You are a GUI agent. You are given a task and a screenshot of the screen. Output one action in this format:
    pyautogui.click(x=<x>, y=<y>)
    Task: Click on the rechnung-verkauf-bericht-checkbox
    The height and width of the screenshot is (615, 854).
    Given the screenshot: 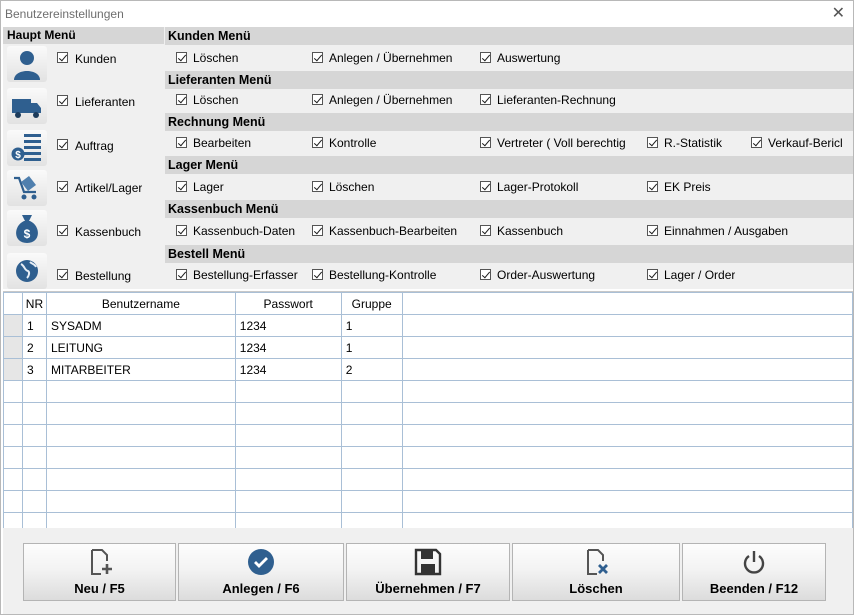 What is the action you would take?
    pyautogui.click(x=756, y=142)
    